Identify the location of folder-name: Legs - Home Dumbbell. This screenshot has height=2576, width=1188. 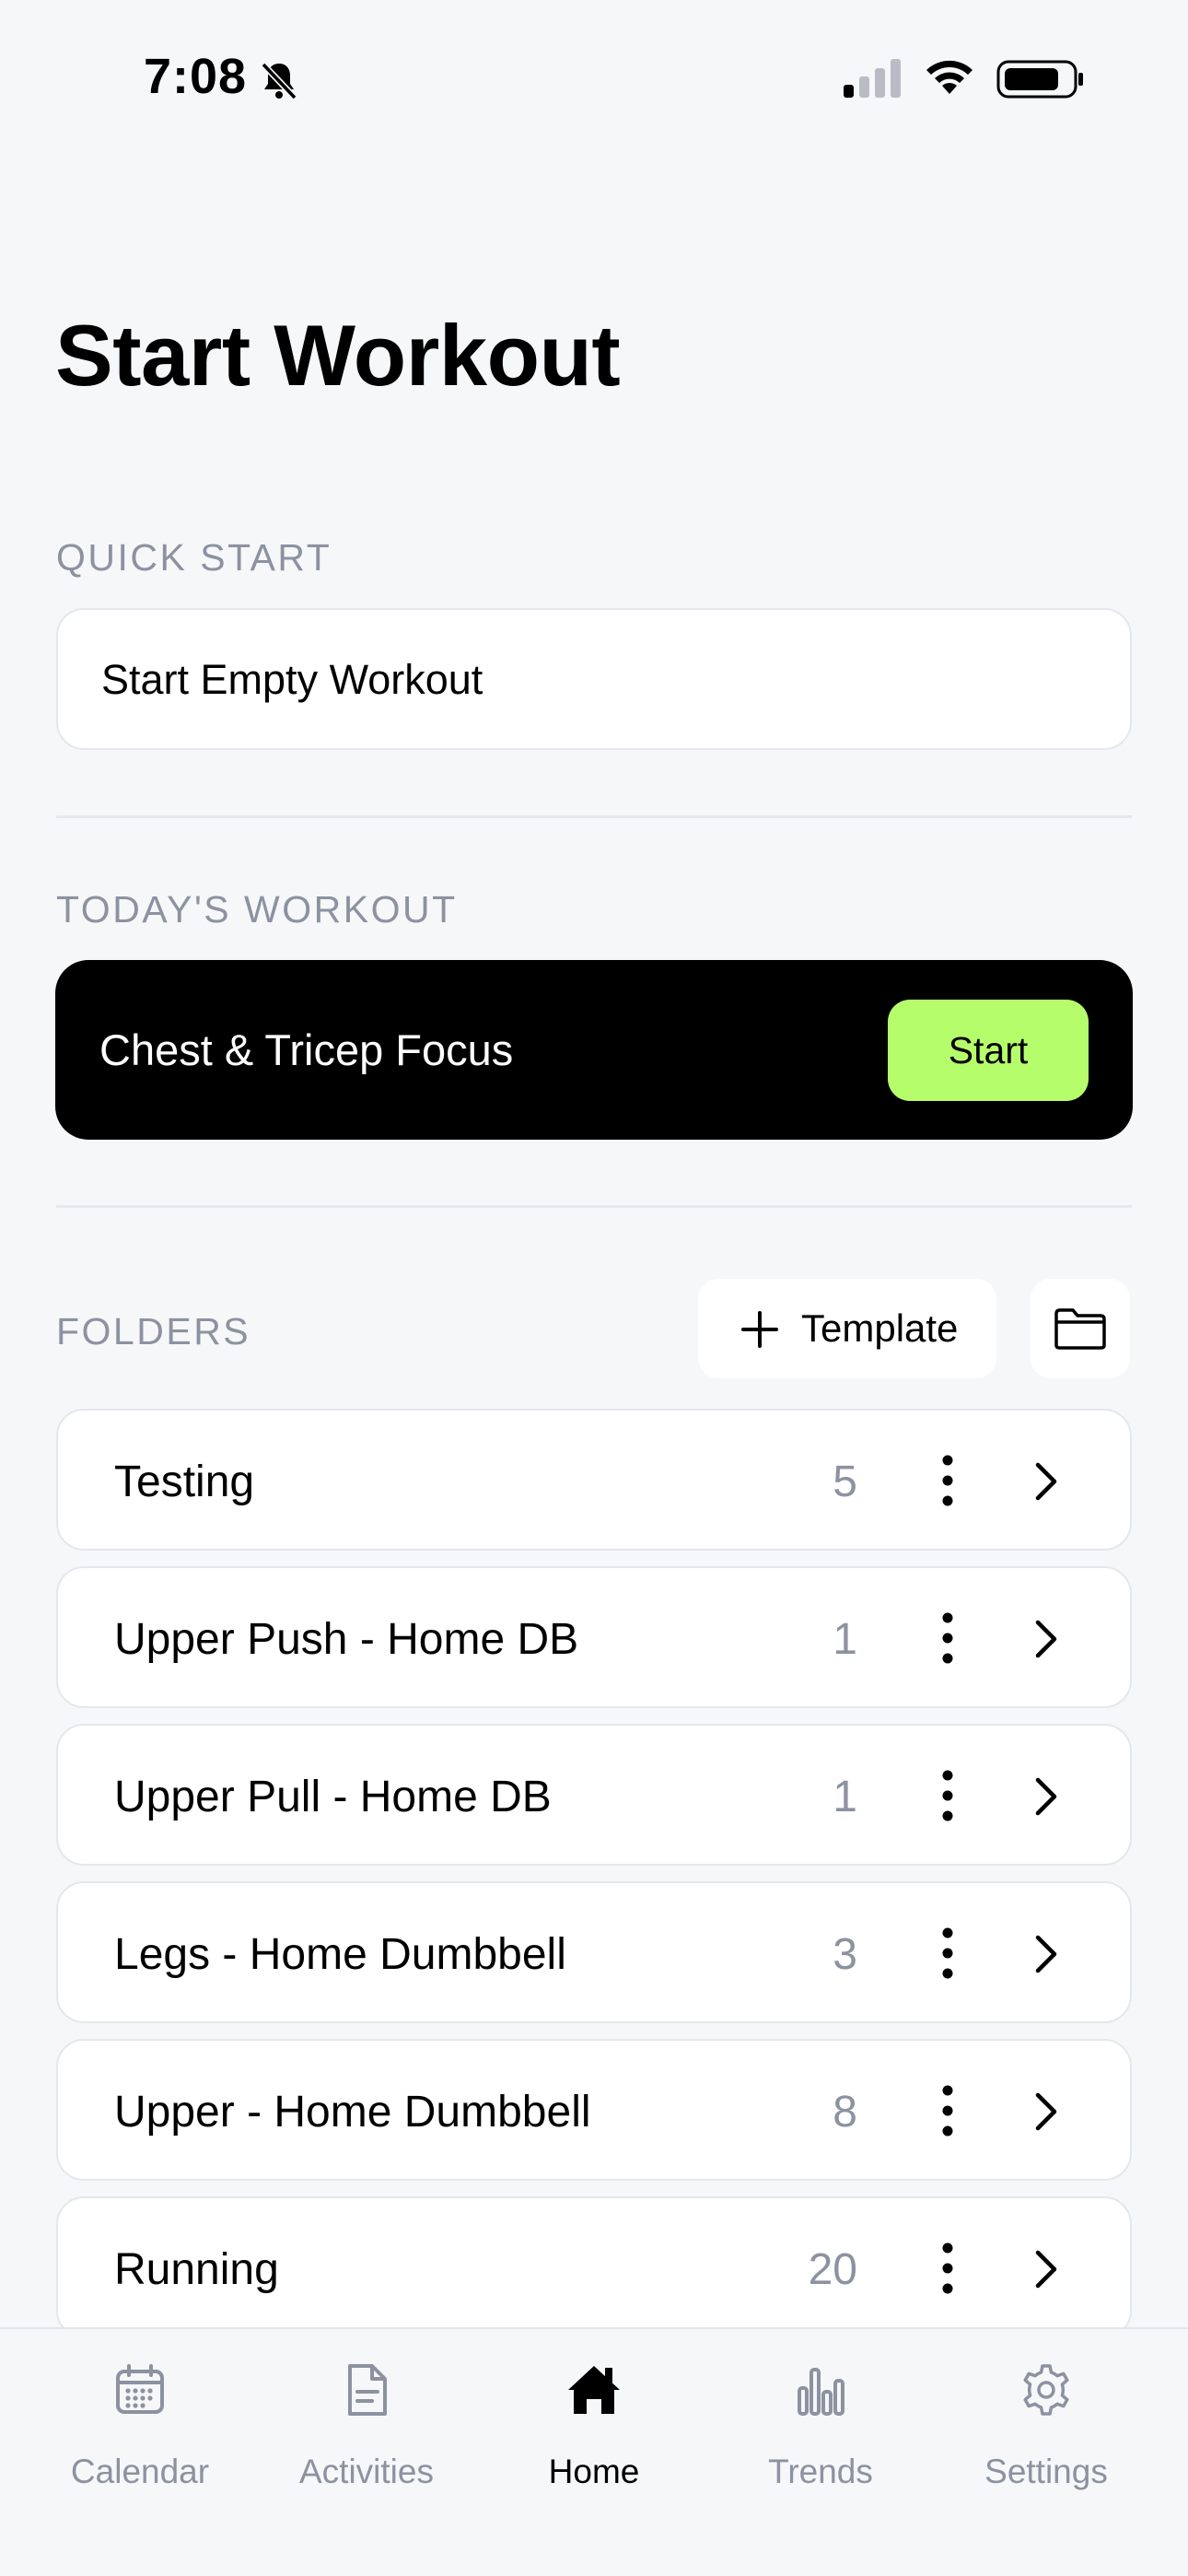
(340, 1954).